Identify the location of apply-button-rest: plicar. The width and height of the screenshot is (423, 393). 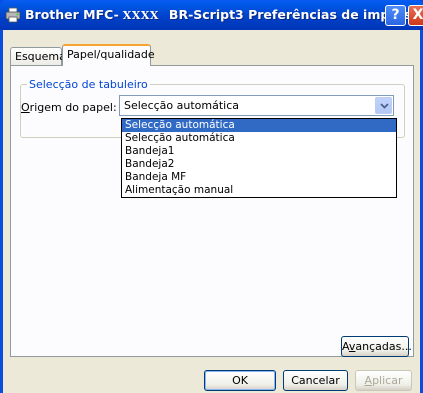
(387, 380).